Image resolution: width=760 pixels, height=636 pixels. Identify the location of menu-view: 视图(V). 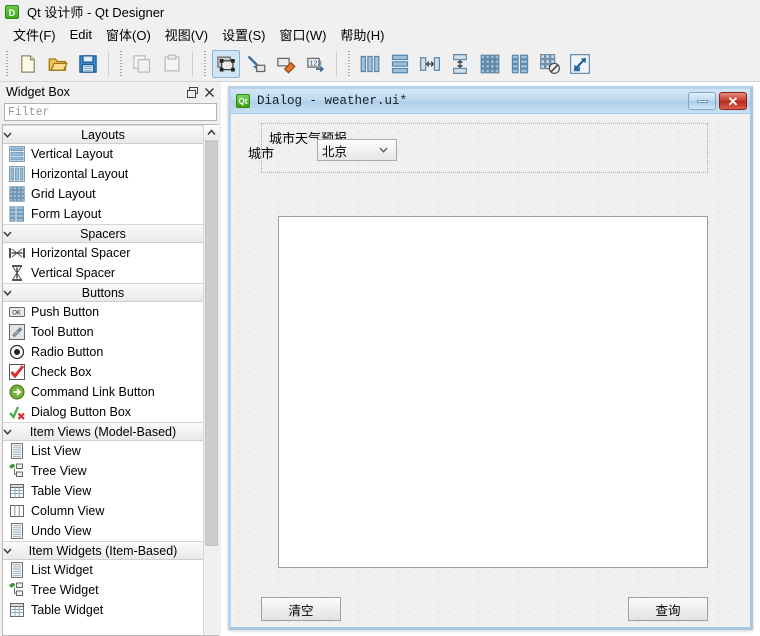
(186, 34).